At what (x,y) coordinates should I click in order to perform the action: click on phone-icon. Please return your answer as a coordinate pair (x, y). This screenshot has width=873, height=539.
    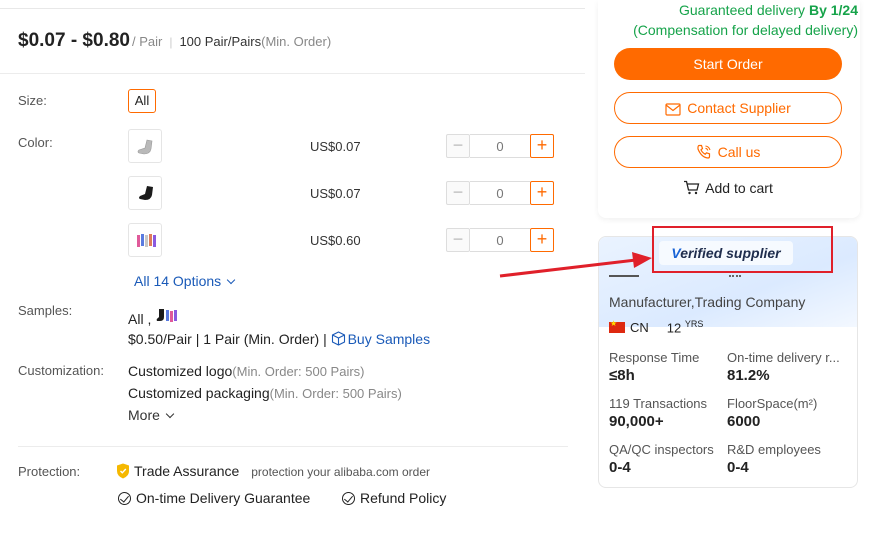
    Looking at the image, I should click on (703, 151).